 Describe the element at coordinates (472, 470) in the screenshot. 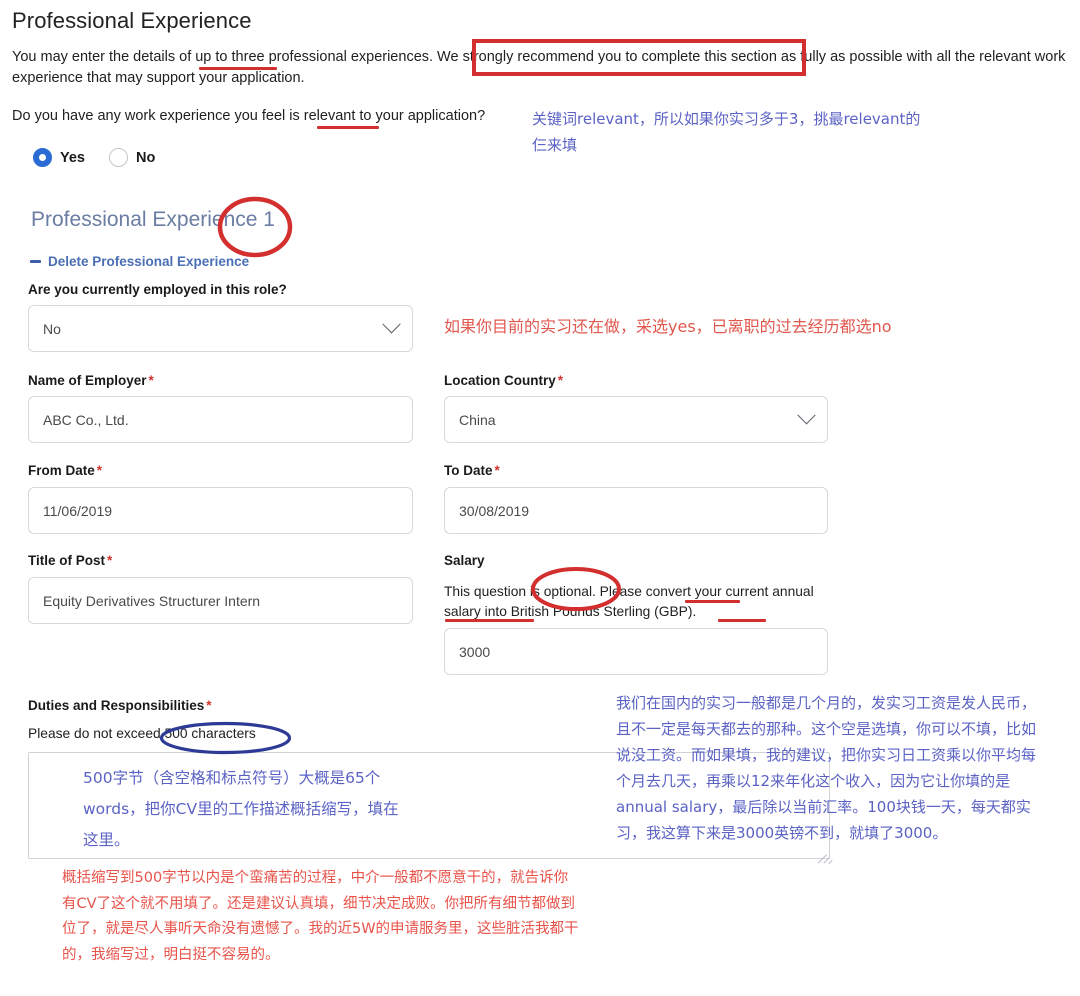

I see `label-to-date: To Date *` at that location.